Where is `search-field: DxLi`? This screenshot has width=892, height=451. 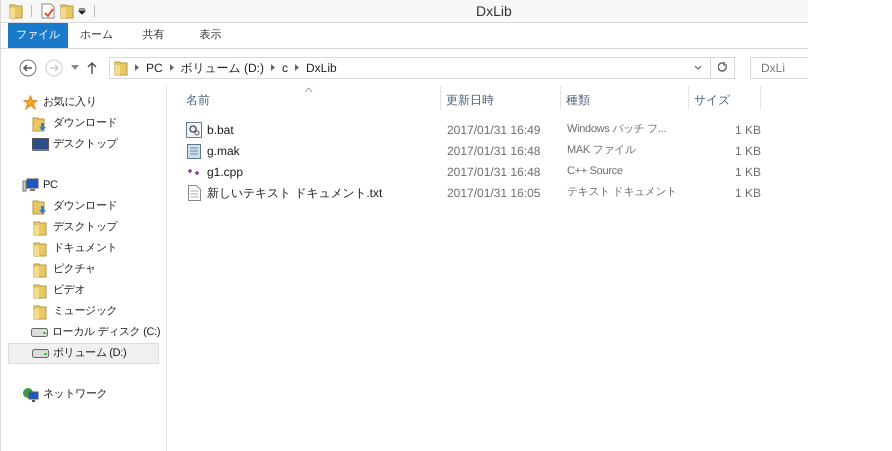
search-field: DxLi is located at coordinates (779, 67).